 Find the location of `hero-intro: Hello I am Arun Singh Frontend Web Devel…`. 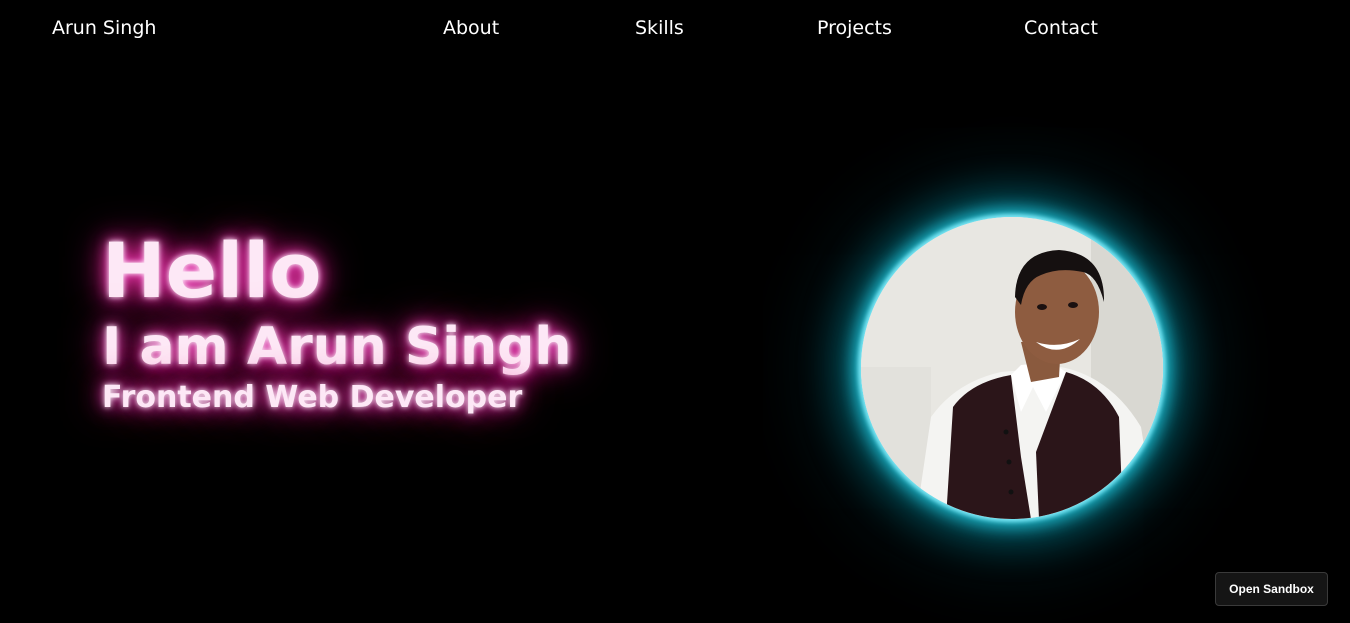

hero-intro: Hello I am Arun Singh Frontend Web Devel… is located at coordinates (362, 322).